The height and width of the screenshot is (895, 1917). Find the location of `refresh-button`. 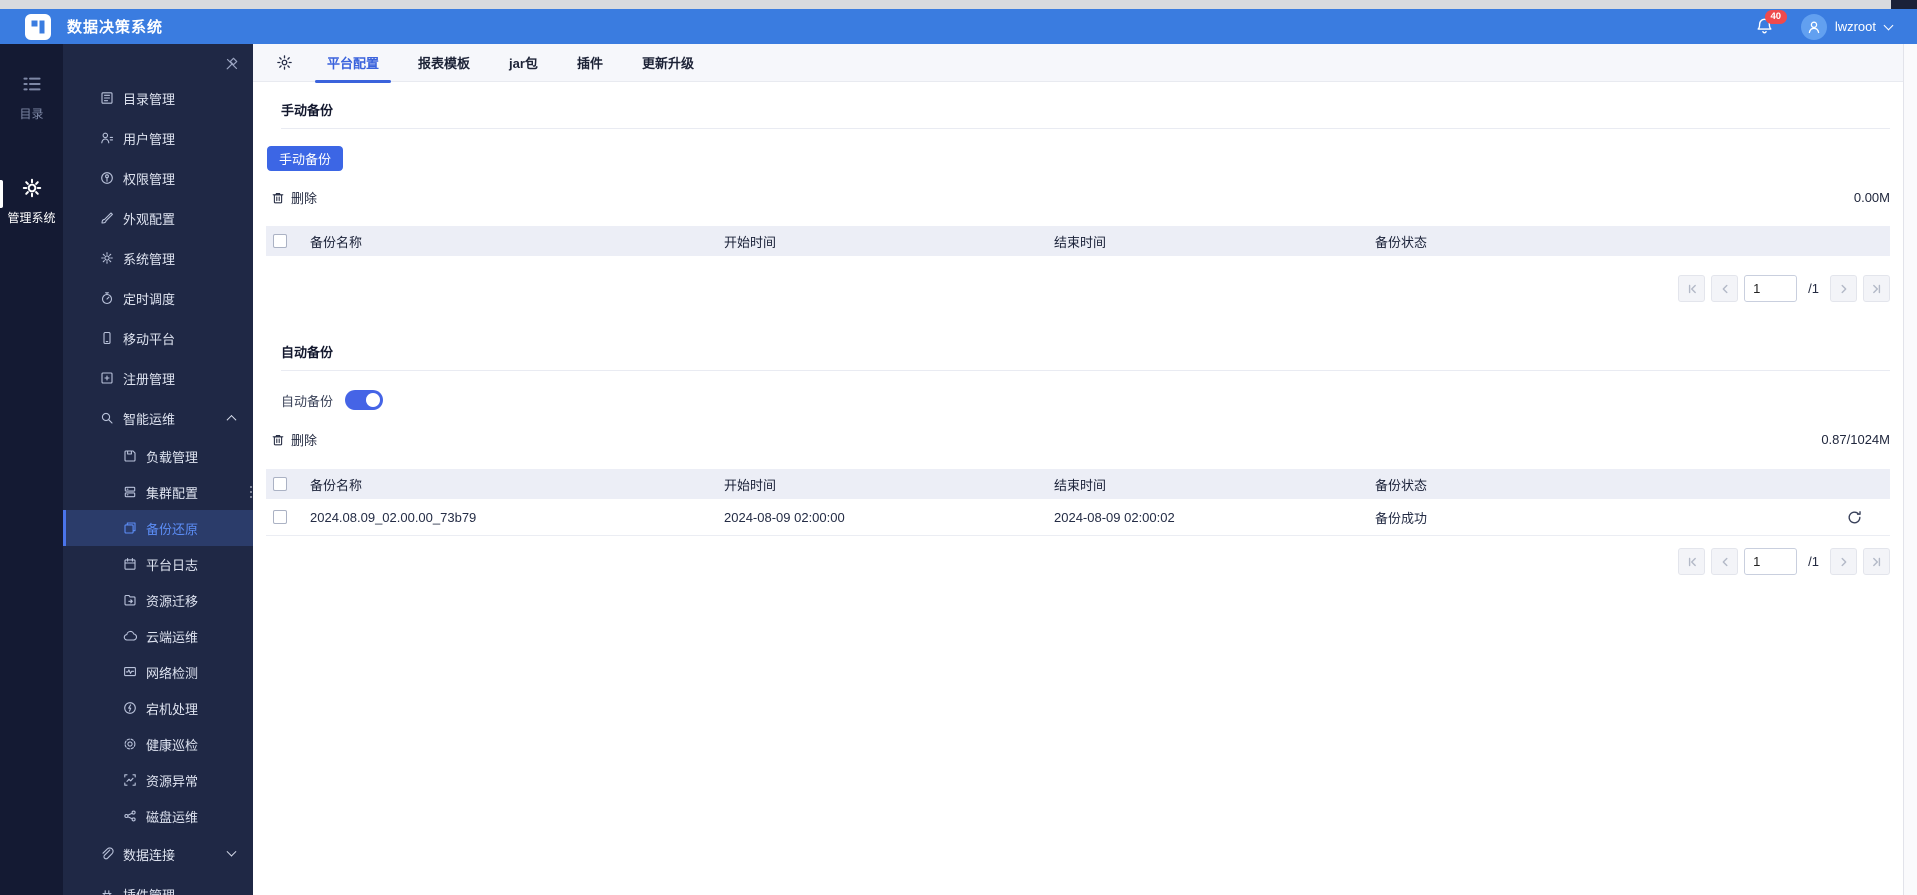

refresh-button is located at coordinates (1854, 517).